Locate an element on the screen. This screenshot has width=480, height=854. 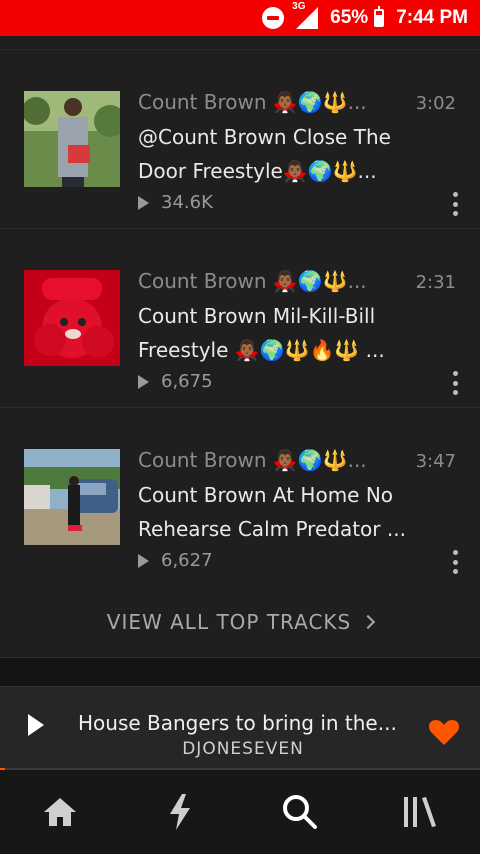
nav-library is located at coordinates (420, 812).